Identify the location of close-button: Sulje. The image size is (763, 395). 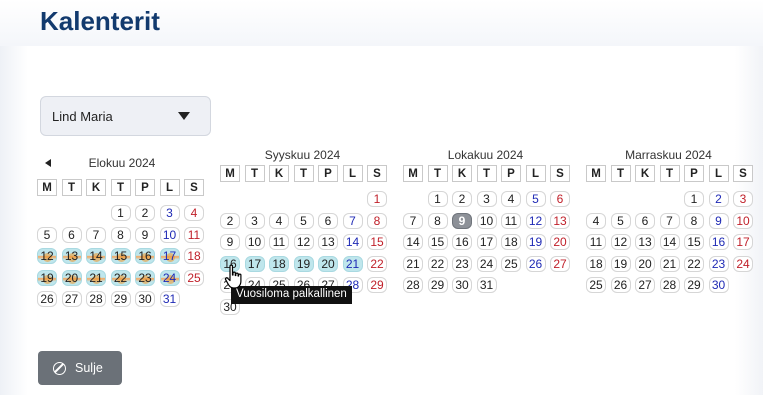
(80, 368).